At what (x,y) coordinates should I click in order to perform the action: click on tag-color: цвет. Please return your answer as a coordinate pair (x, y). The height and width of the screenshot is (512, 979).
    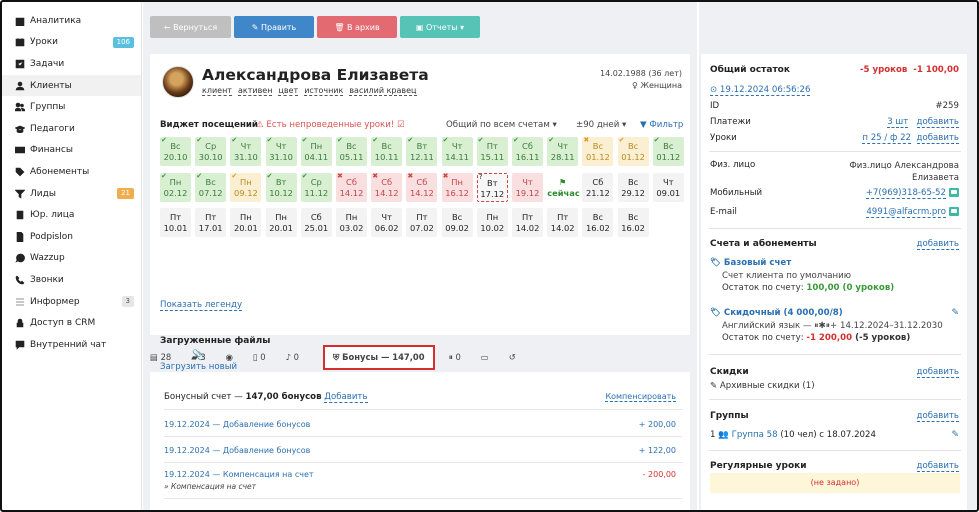
    Looking at the image, I should click on (288, 91).